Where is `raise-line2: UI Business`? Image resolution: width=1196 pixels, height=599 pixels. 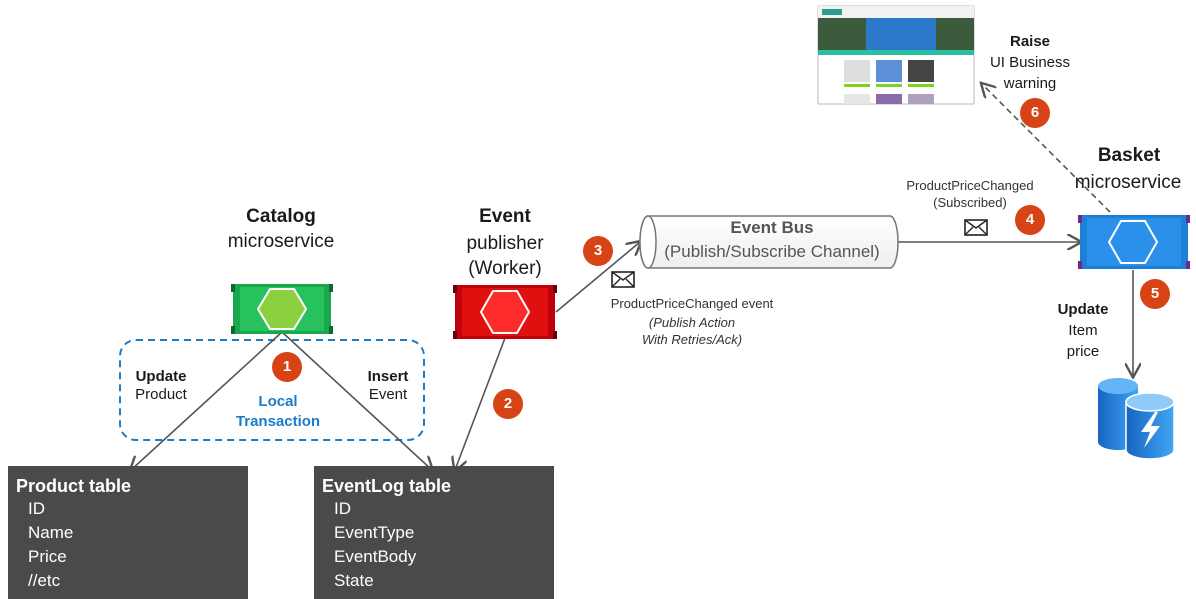
raise-line2: UI Business is located at coordinates (1030, 62).